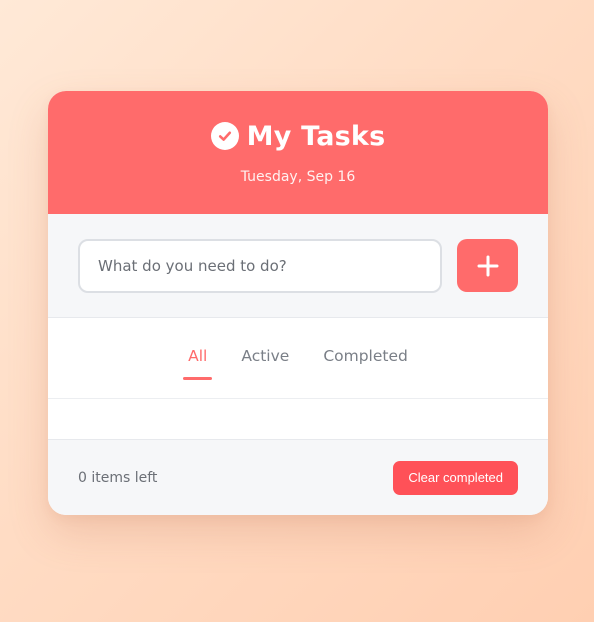 This screenshot has height=622, width=594. What do you see at coordinates (265, 349) in the screenshot?
I see `tab-active: Active` at bounding box center [265, 349].